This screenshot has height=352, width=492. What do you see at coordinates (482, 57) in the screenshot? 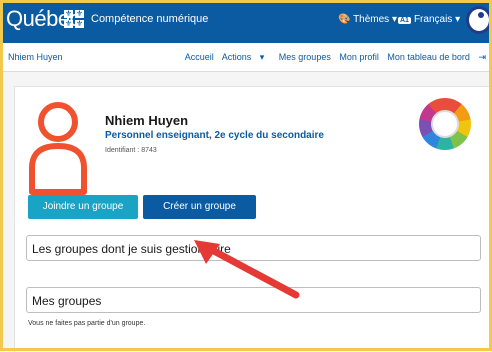
I see `logout-icon: ⇥` at bounding box center [482, 57].